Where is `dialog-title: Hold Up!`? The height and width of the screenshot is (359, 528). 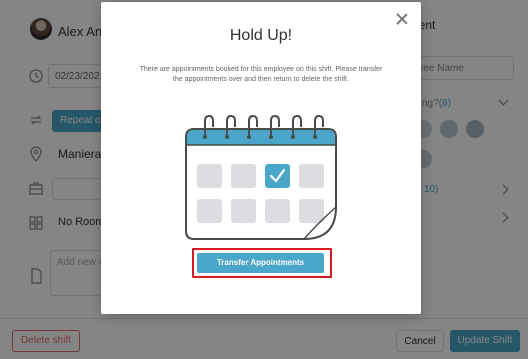
dialog-title: Hold Up! is located at coordinates (261, 35).